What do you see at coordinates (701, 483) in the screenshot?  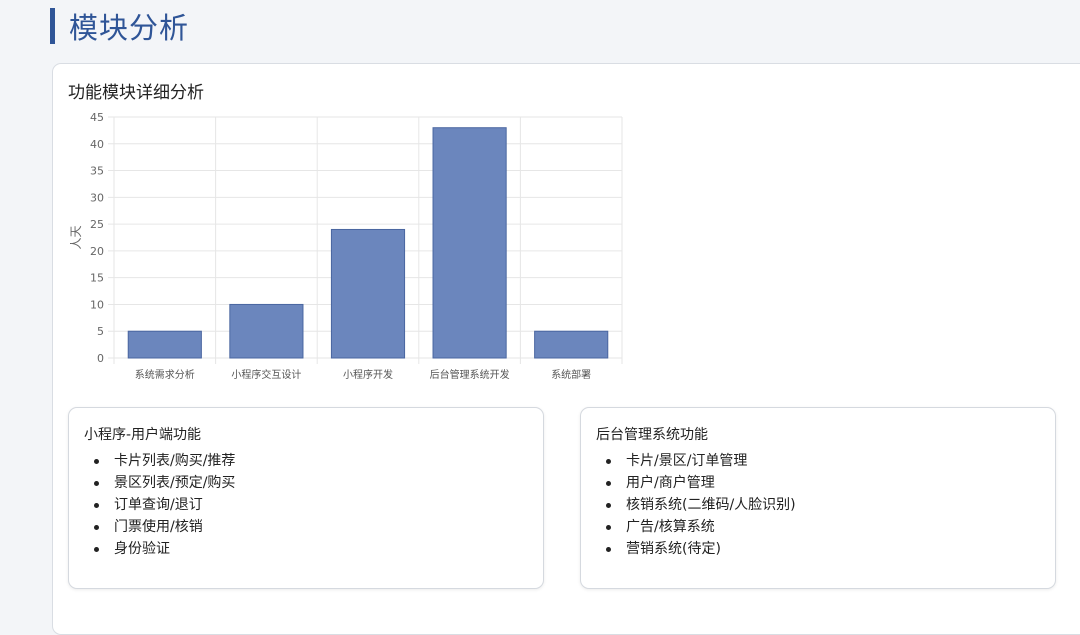 I see `list-item: 用户/商户管理` at bounding box center [701, 483].